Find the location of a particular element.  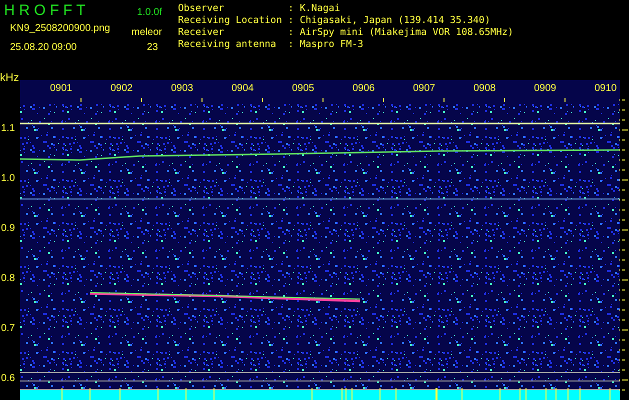

info-label: Receiving Location is located at coordinates (230, 21).